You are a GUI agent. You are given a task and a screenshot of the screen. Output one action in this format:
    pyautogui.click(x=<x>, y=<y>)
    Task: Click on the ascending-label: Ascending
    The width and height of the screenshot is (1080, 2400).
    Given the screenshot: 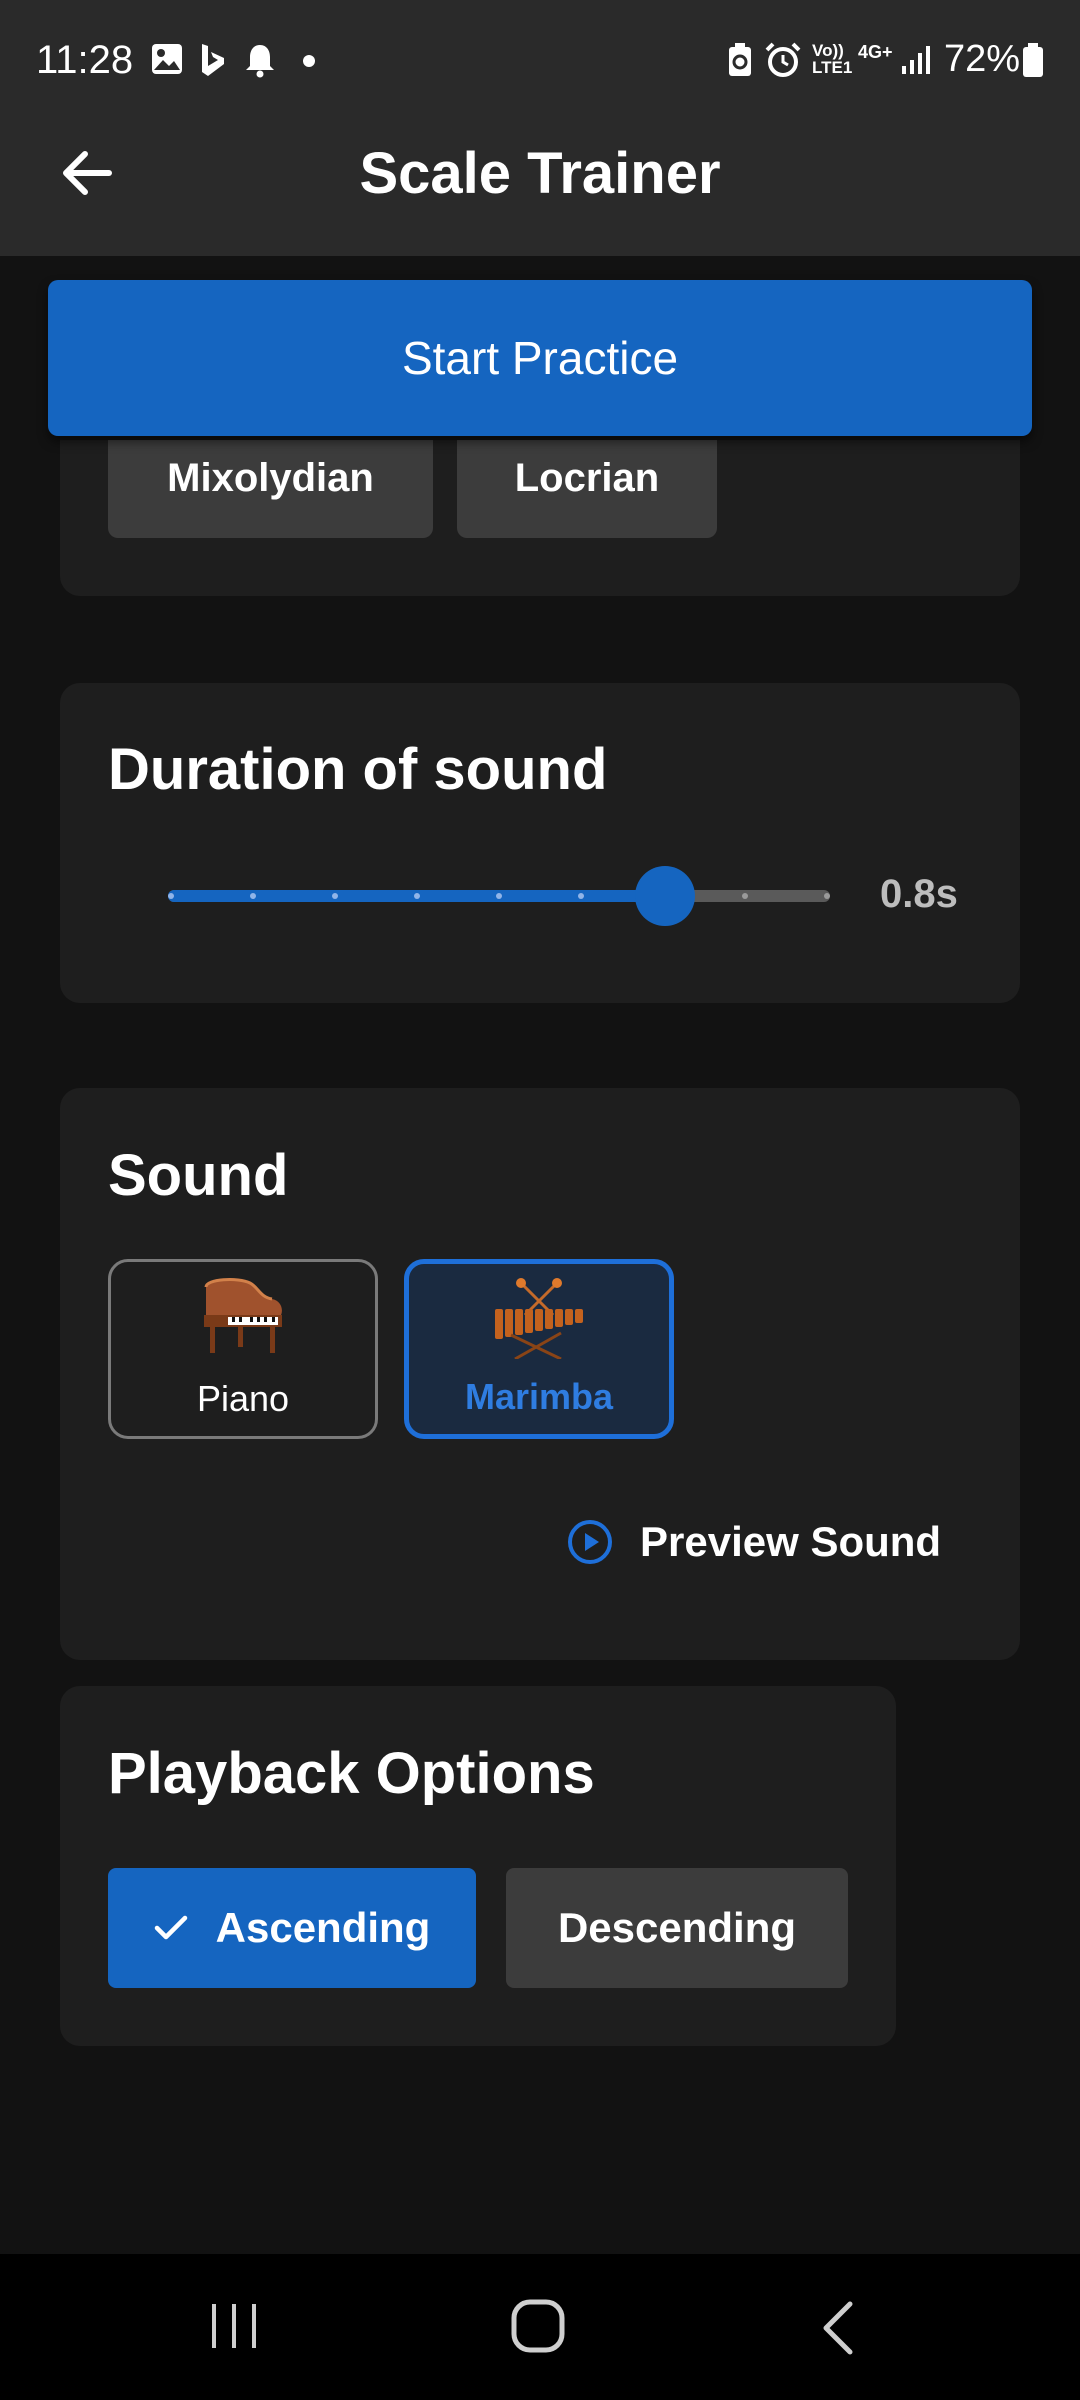 What is the action you would take?
    pyautogui.click(x=323, y=1927)
    